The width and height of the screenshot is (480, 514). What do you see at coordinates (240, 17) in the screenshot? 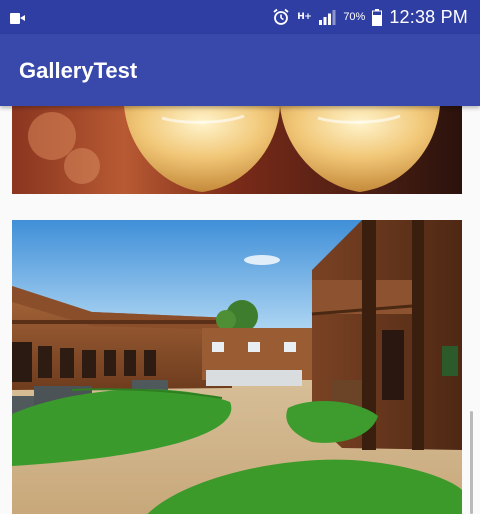
I see `status-bar: H+ 70% 12:38 PM` at bounding box center [240, 17].